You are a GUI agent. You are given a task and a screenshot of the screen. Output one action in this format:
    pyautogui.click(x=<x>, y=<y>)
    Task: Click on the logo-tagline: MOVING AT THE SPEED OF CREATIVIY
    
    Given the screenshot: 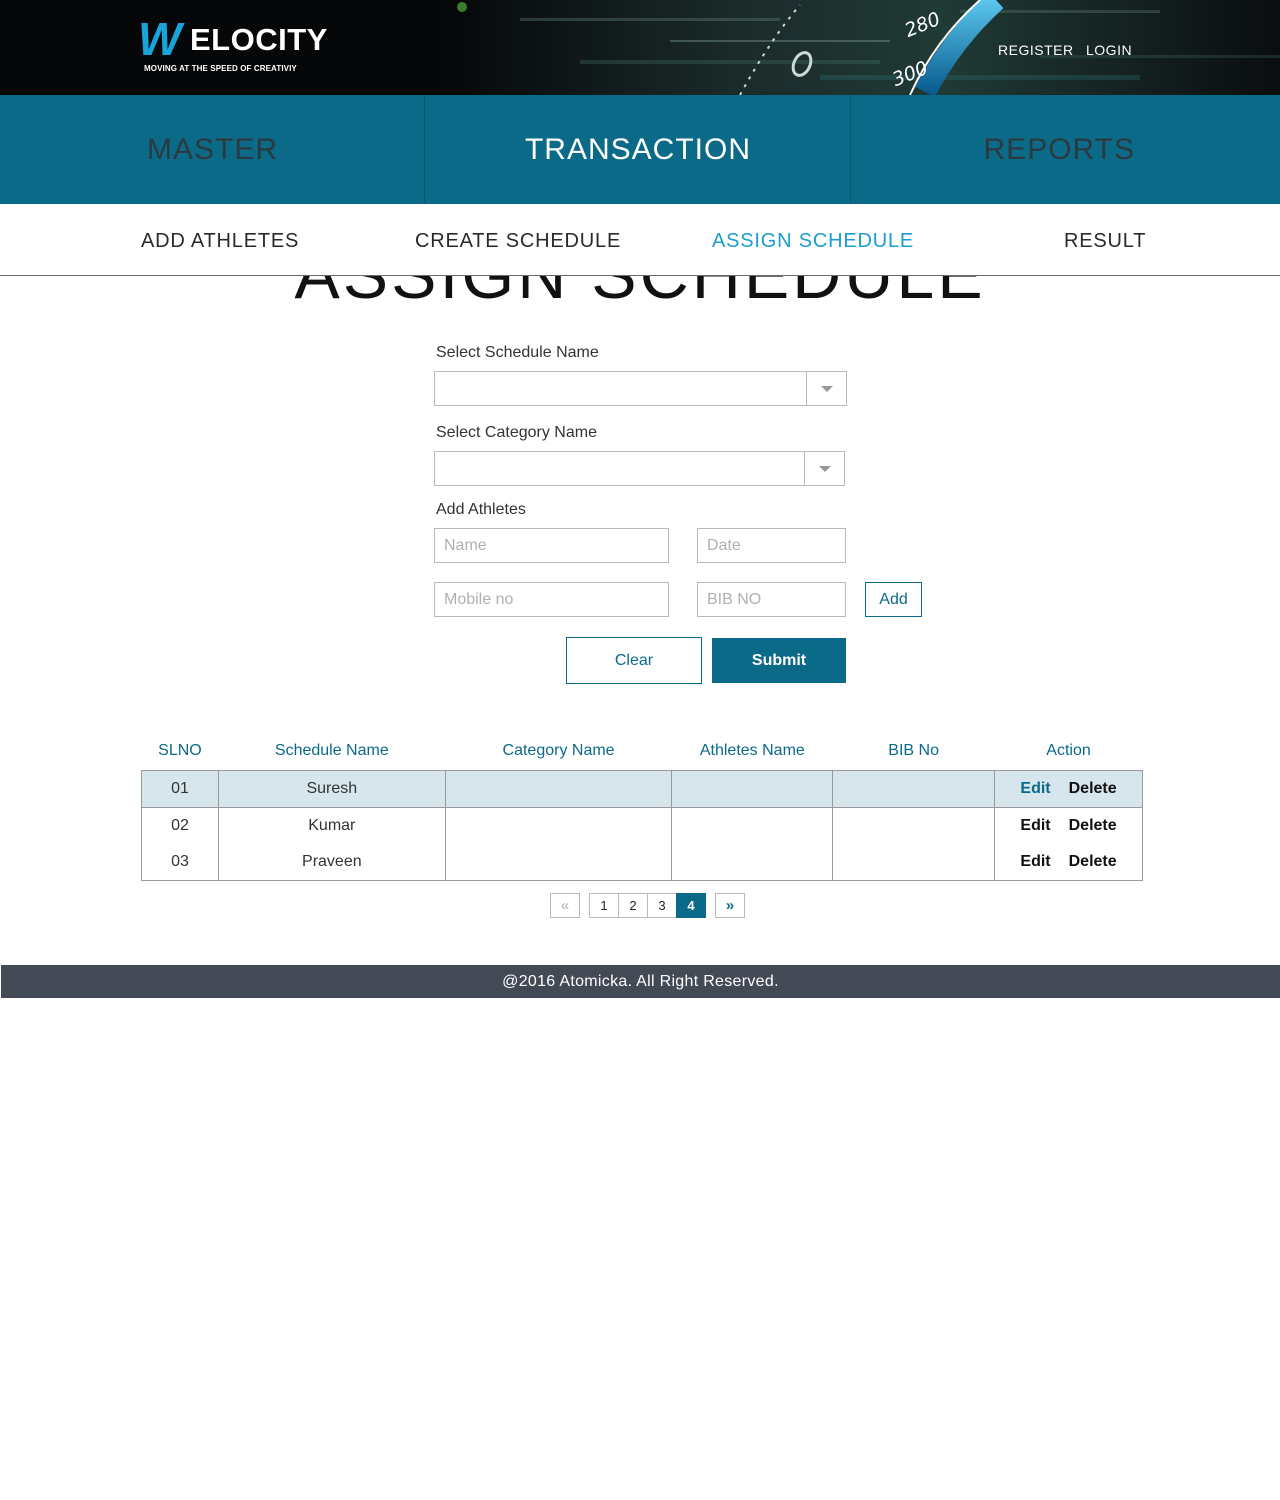 What is the action you would take?
    pyautogui.click(x=220, y=68)
    